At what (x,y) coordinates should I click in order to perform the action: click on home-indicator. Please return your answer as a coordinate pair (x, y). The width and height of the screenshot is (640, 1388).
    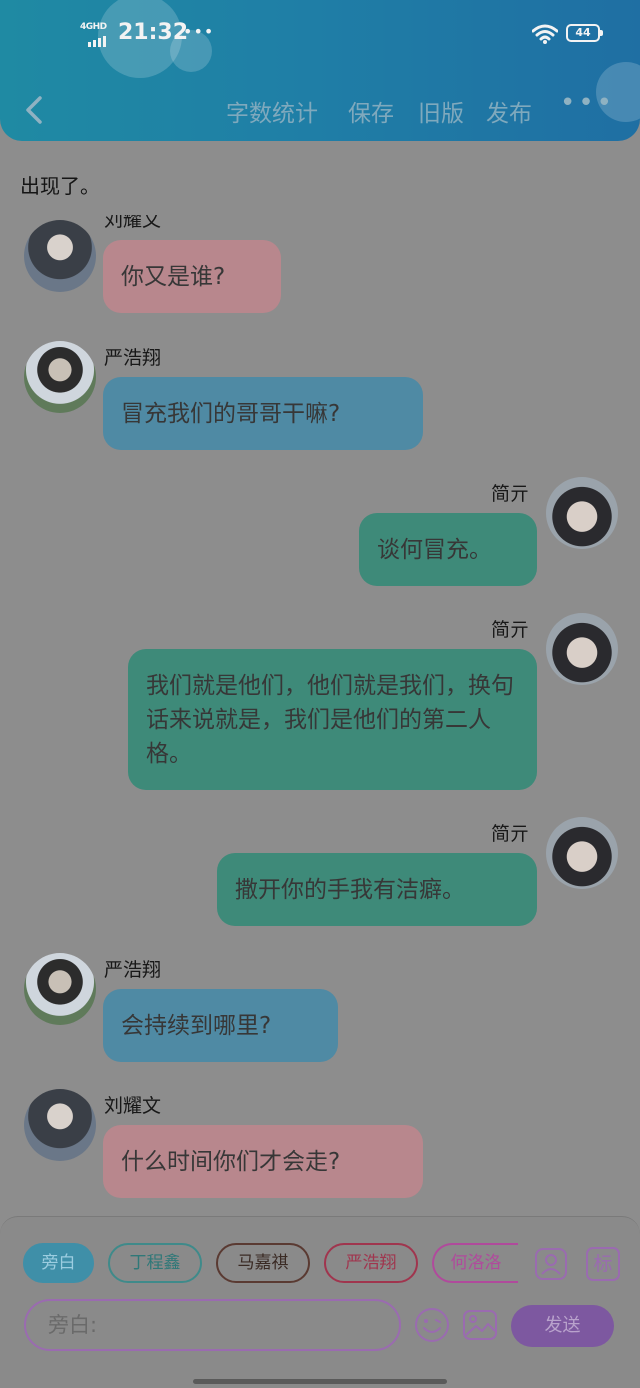
    Looking at the image, I should click on (320, 1381).